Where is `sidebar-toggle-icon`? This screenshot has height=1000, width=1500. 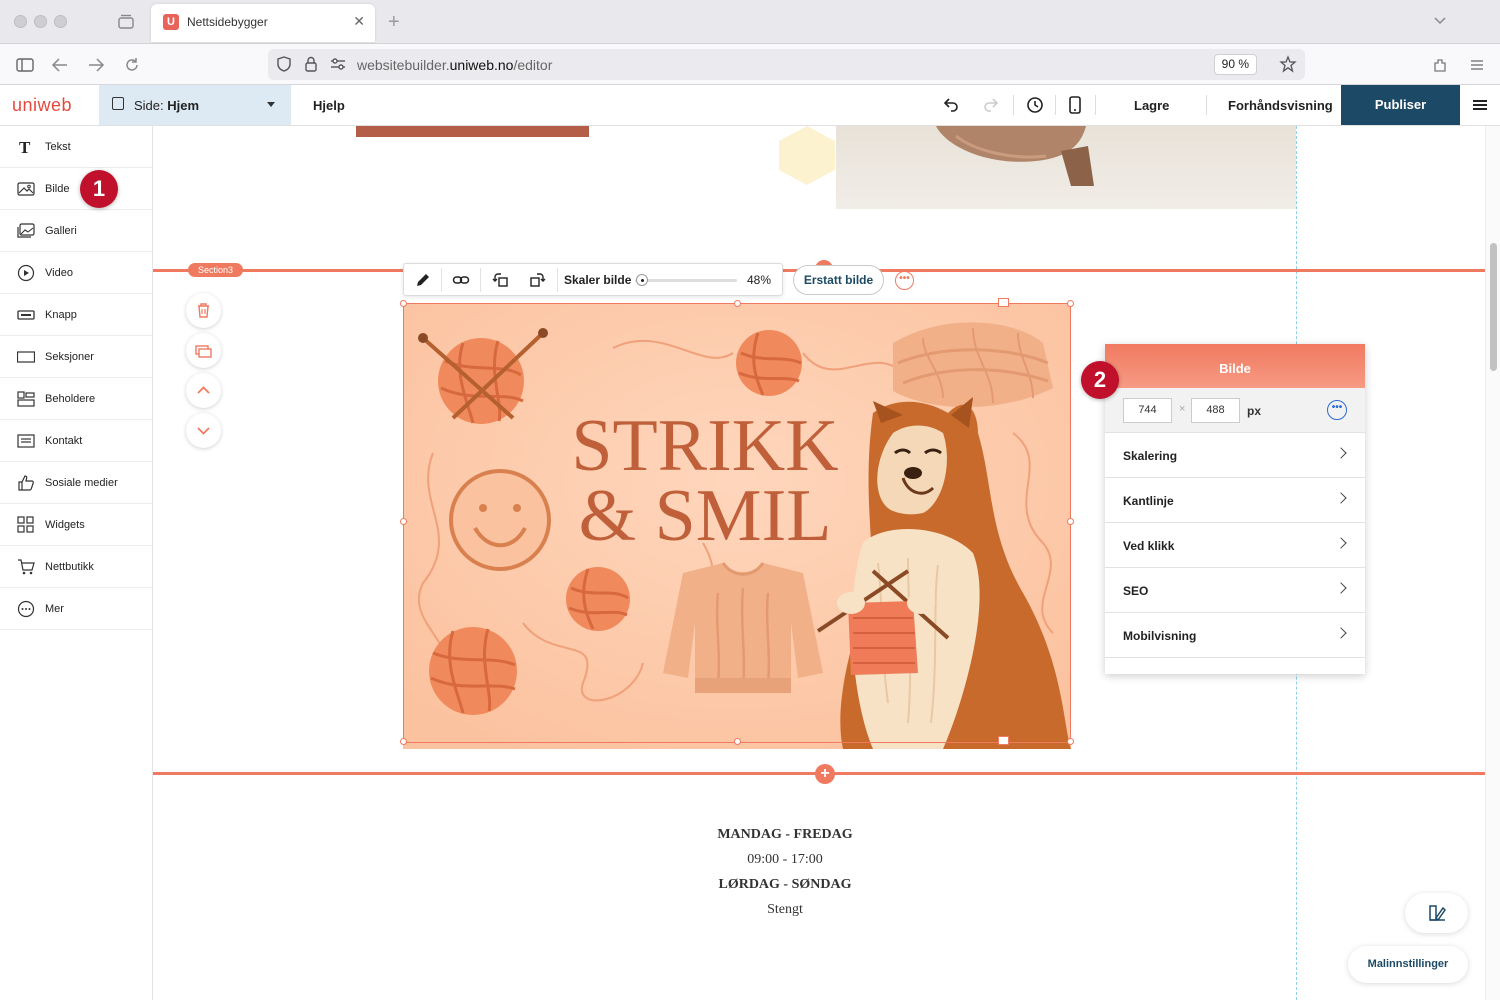
sidebar-toggle-icon is located at coordinates (25, 65).